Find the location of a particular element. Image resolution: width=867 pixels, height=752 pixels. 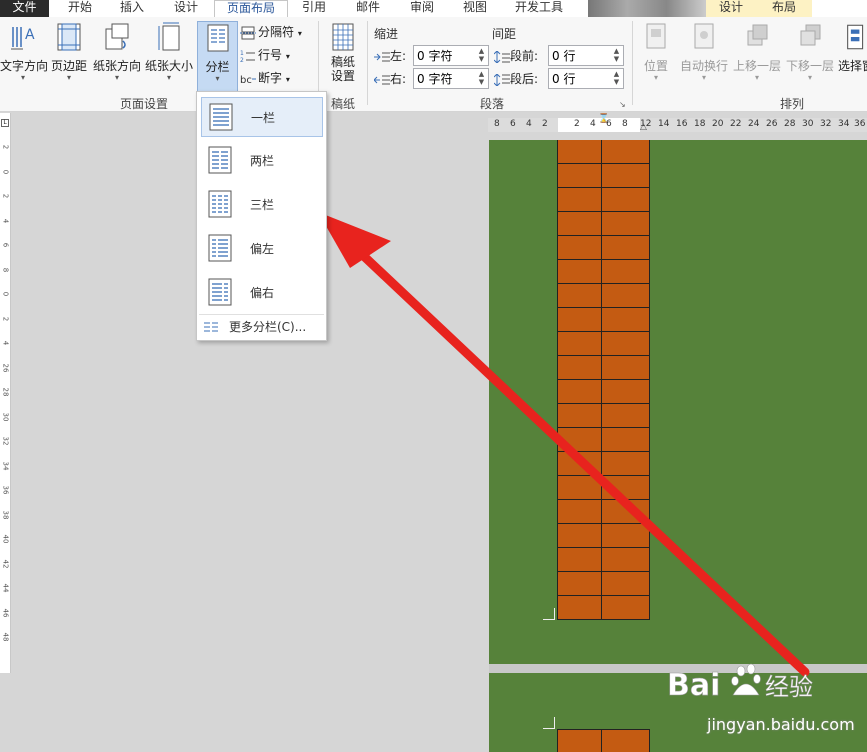

wrap-text-button: 自动换行 ▾ is located at coordinates (704, 61).